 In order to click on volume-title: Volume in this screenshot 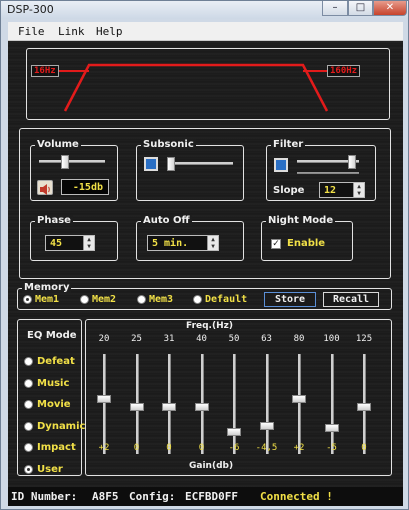, I will do `click(58, 144)`.